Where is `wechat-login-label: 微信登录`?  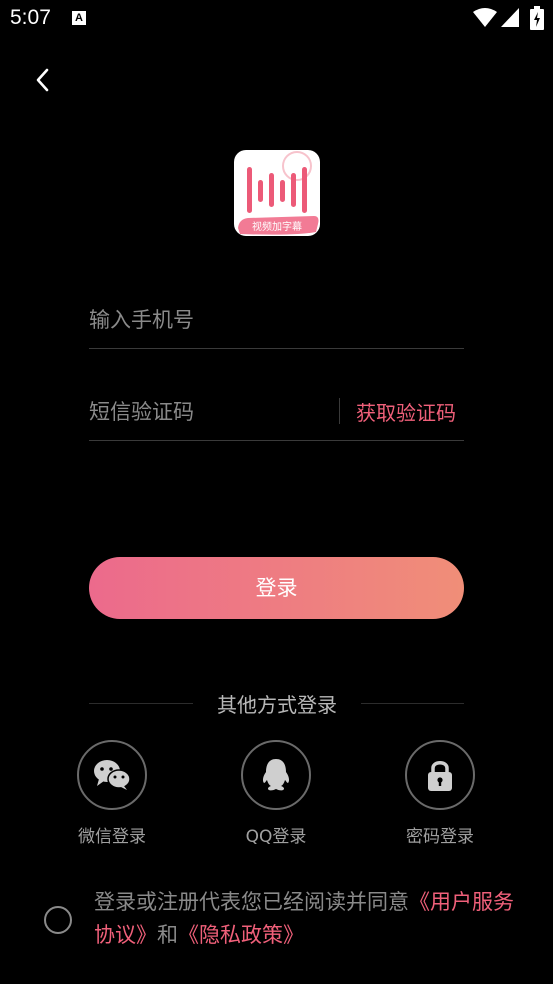
wechat-login-label: 微信登录 is located at coordinates (112, 837).